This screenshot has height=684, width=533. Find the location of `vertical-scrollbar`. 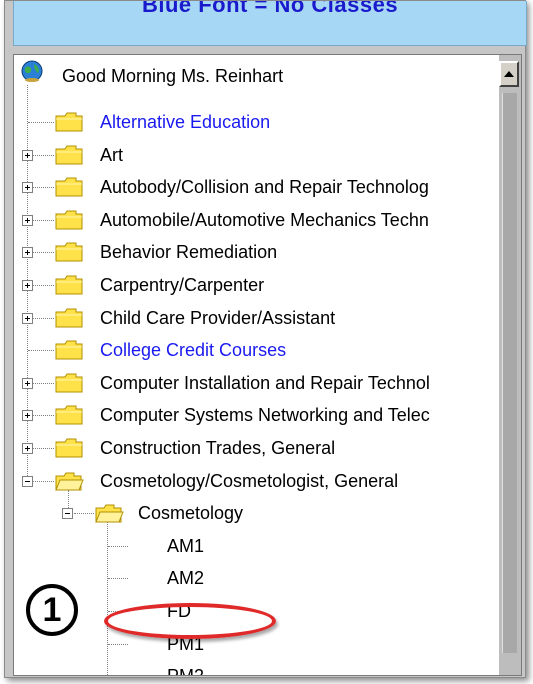

vertical-scrollbar is located at coordinates (510, 365).